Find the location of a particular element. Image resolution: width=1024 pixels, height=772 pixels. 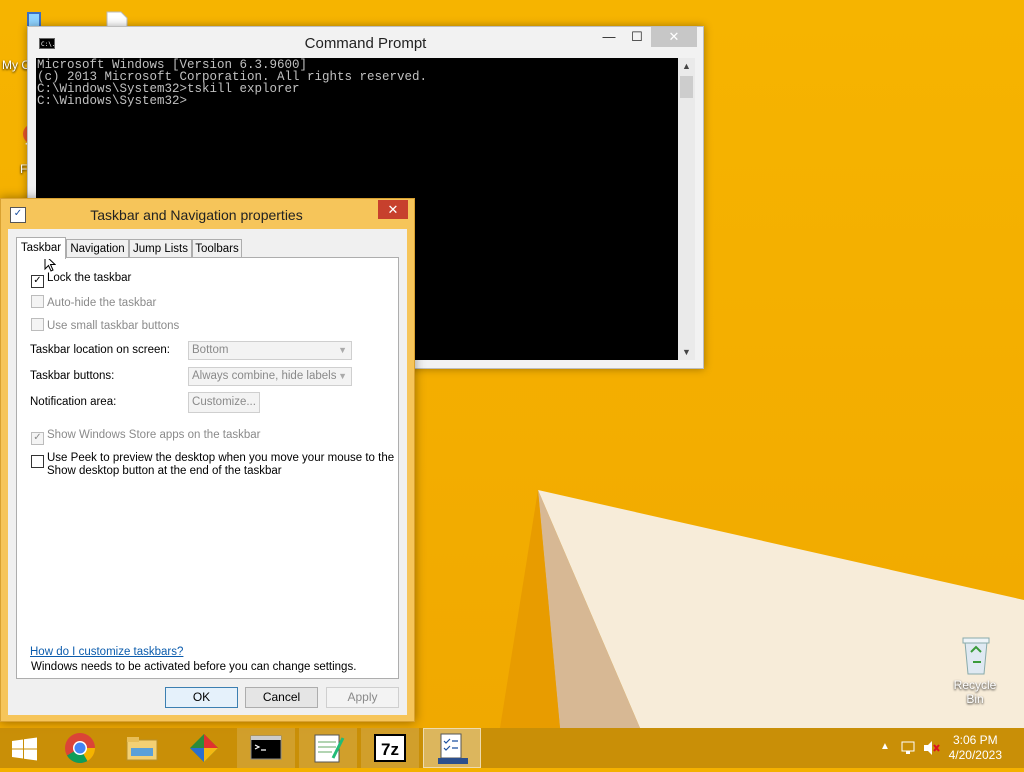

desktop-icon-label: Recycle Bin is located at coordinates (975, 692).